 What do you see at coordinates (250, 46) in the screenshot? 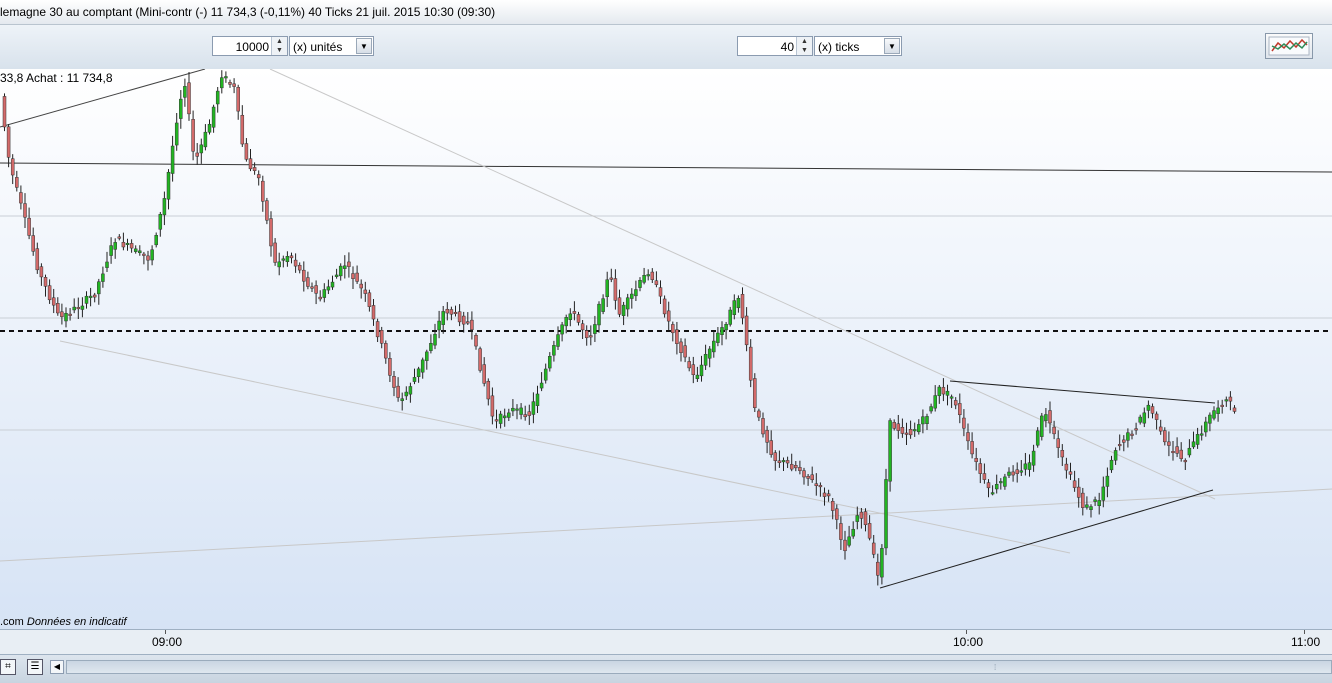
I see `quantity-stepper: 10000 ▲ ▼` at bounding box center [250, 46].